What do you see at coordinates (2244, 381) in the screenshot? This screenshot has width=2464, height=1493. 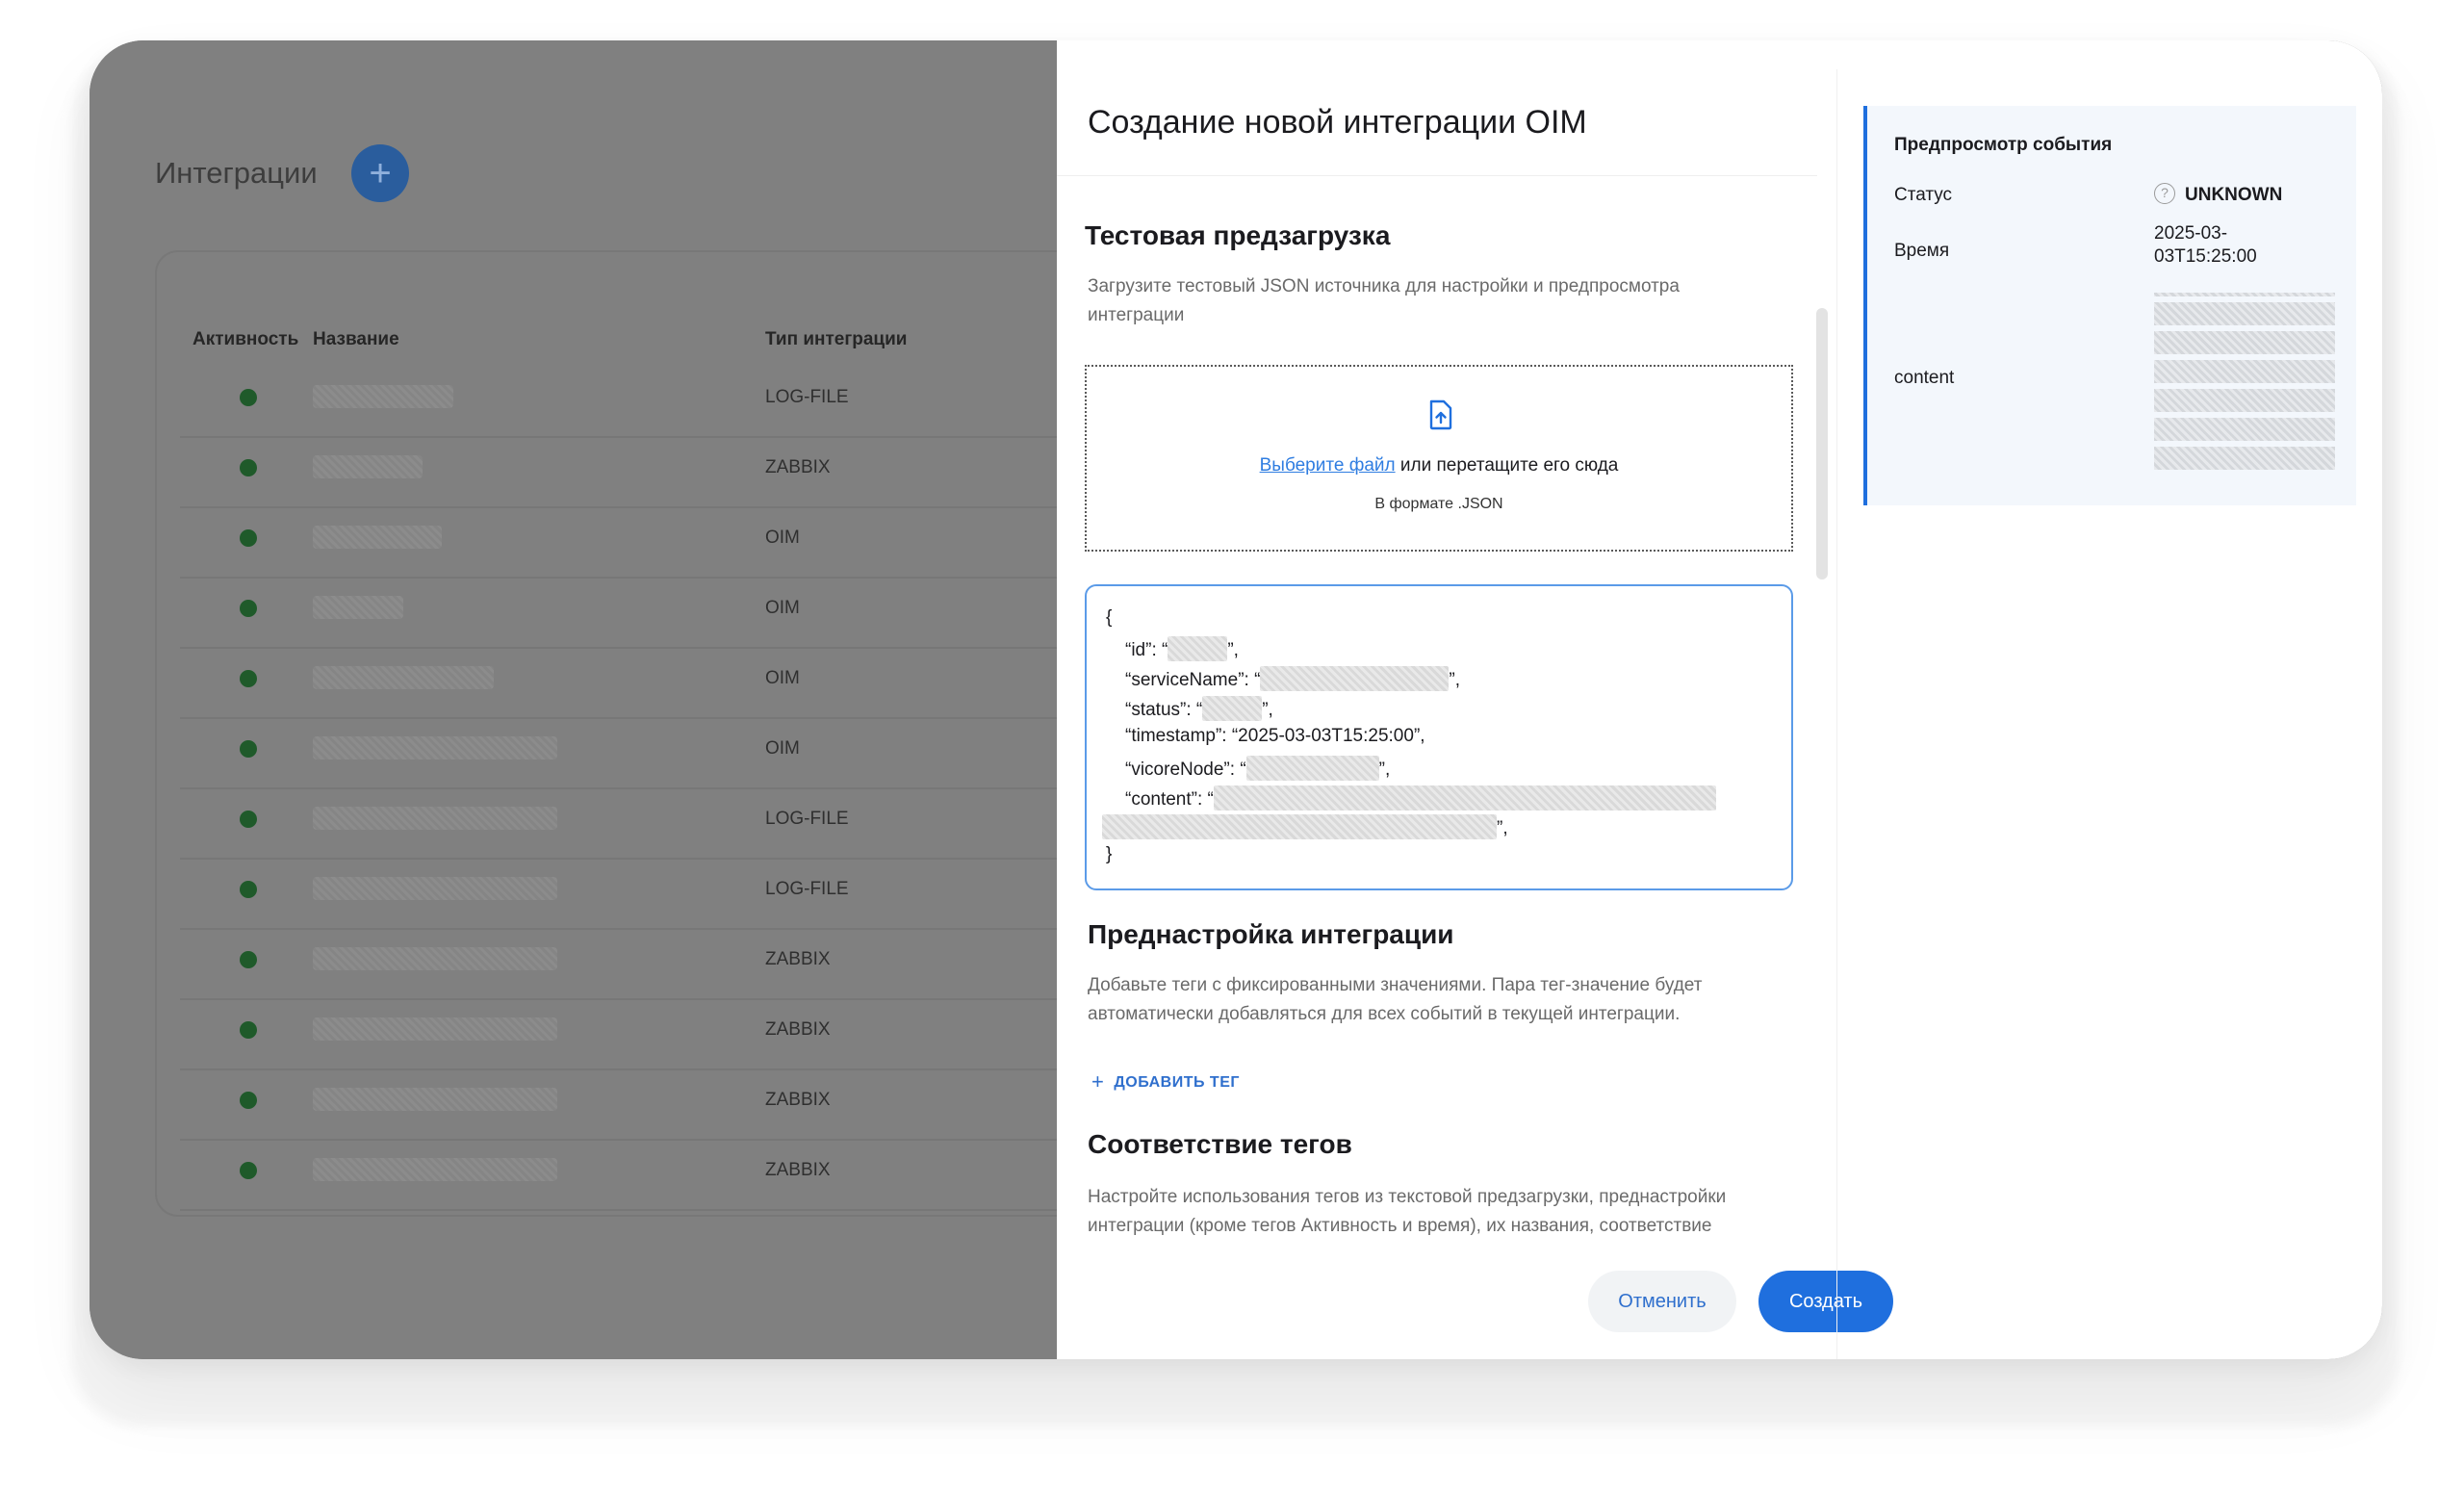 I see `redacted-content-value` at bounding box center [2244, 381].